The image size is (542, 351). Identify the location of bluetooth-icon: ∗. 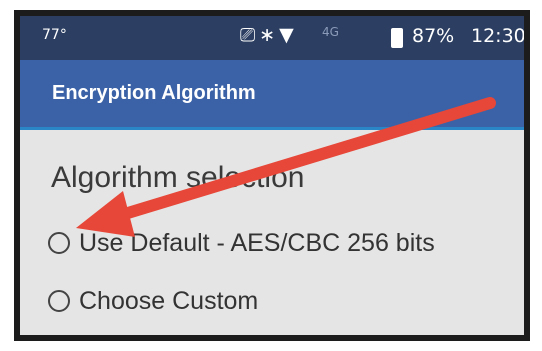
(269, 35).